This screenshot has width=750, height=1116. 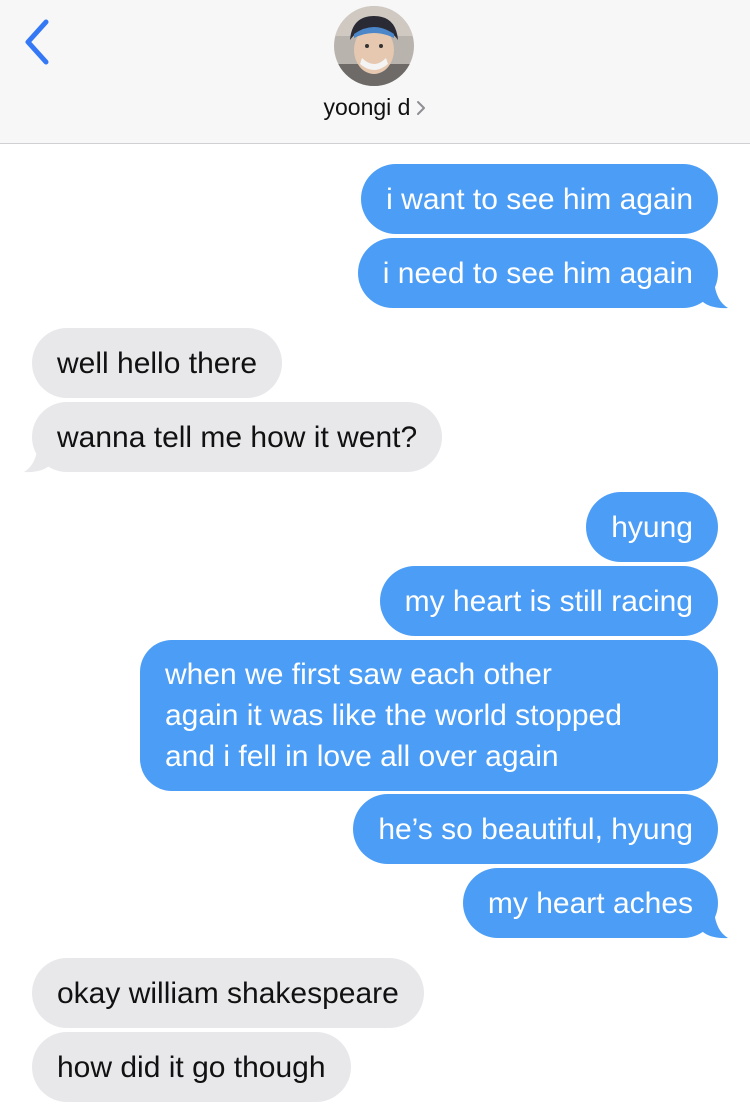 I want to click on sent-message-bubble: hyung, so click(x=652, y=527).